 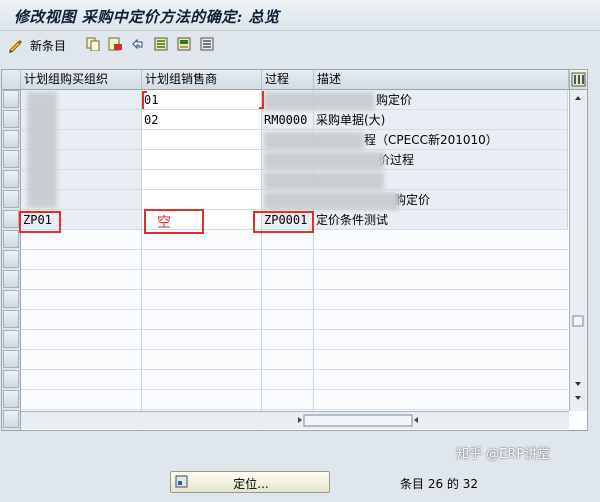 I want to click on hscroll-graphics, so click(x=358, y=420).